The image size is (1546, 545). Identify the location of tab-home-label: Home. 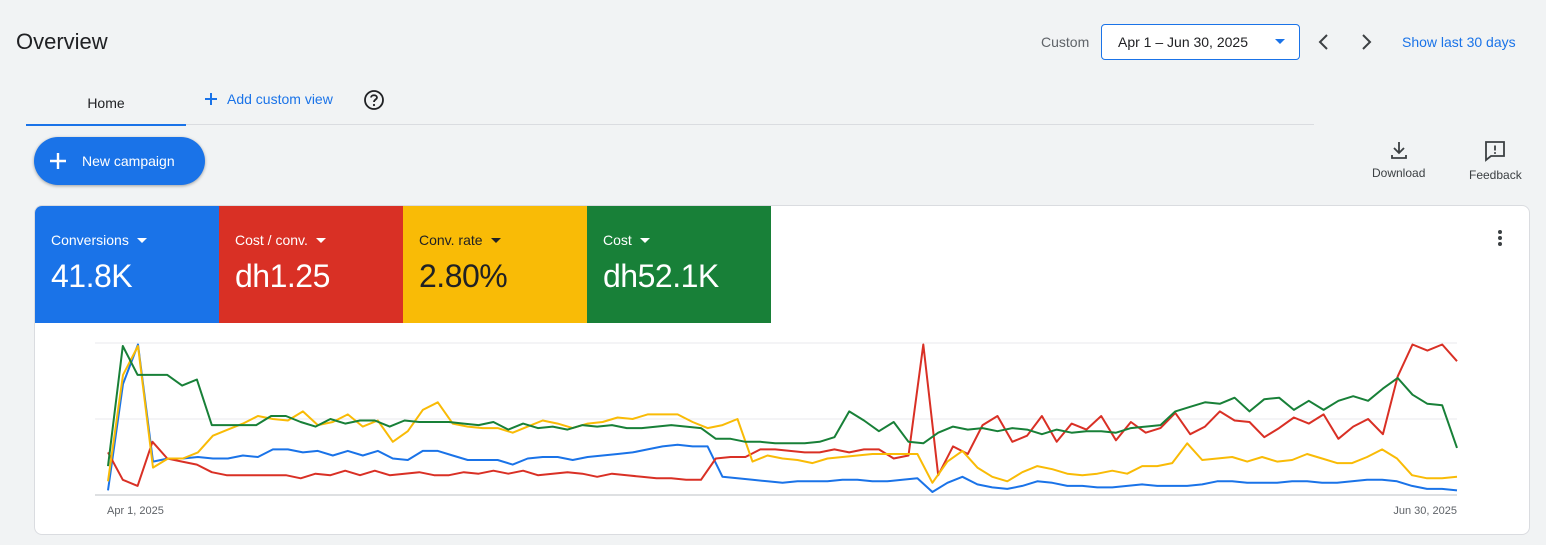
(106, 102).